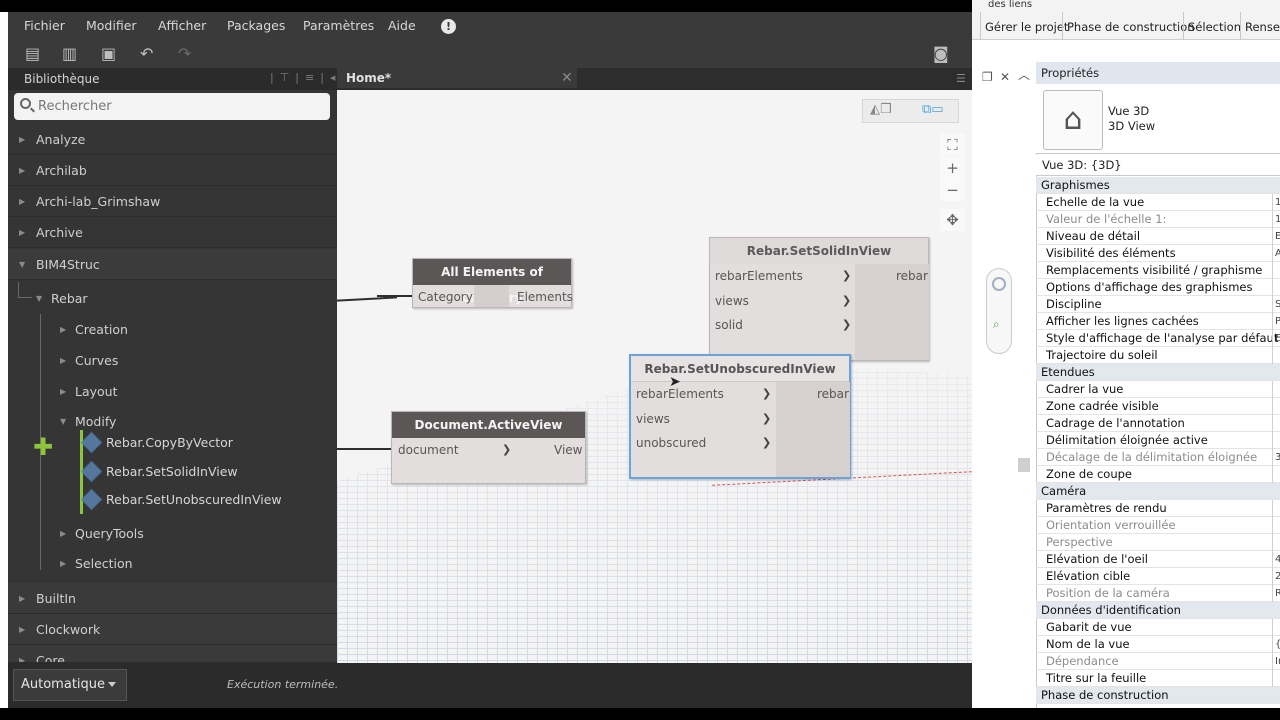 This screenshot has width=1280, height=720. What do you see at coordinates (488, 447) in the screenshot?
I see `node-document-activeview: Document.ActiveView document ❯ View` at bounding box center [488, 447].